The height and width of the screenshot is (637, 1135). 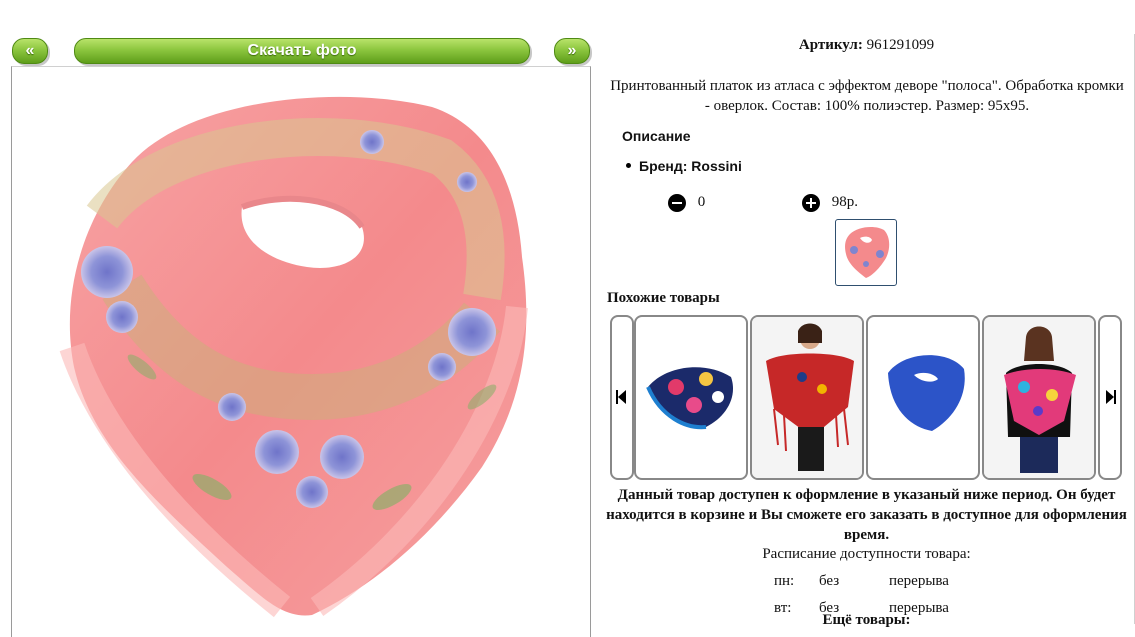 I want to click on product-thumbnail, so click(x=866, y=252).